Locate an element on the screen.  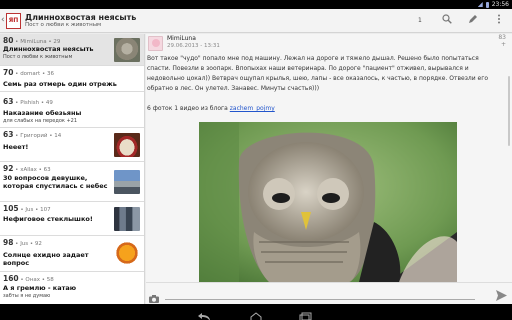
item-title: Нееет! is located at coordinates (16, 147).